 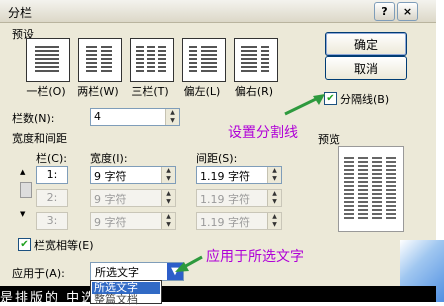 What do you see at coordinates (189, 263) in the screenshot?
I see `apply-to-arrow` at bounding box center [189, 263].